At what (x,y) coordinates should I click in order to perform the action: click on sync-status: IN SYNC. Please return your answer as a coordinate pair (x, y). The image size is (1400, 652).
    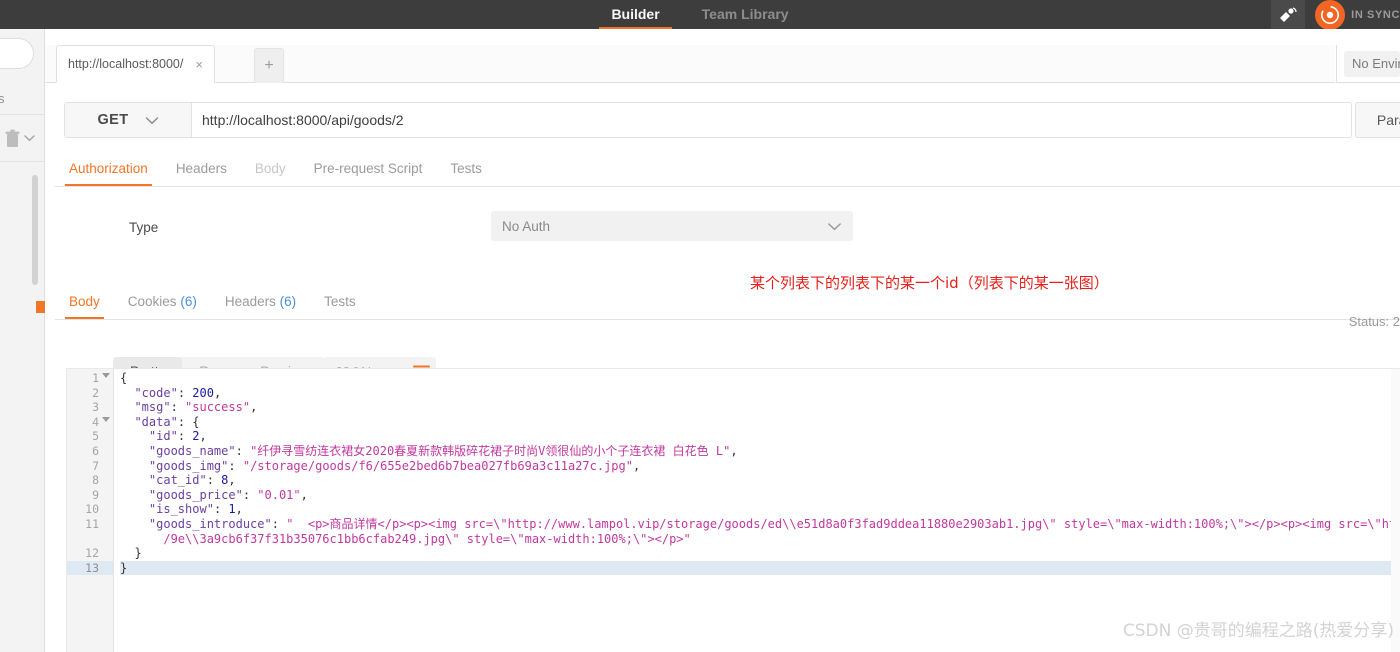
    Looking at the image, I should click on (1357, 15).